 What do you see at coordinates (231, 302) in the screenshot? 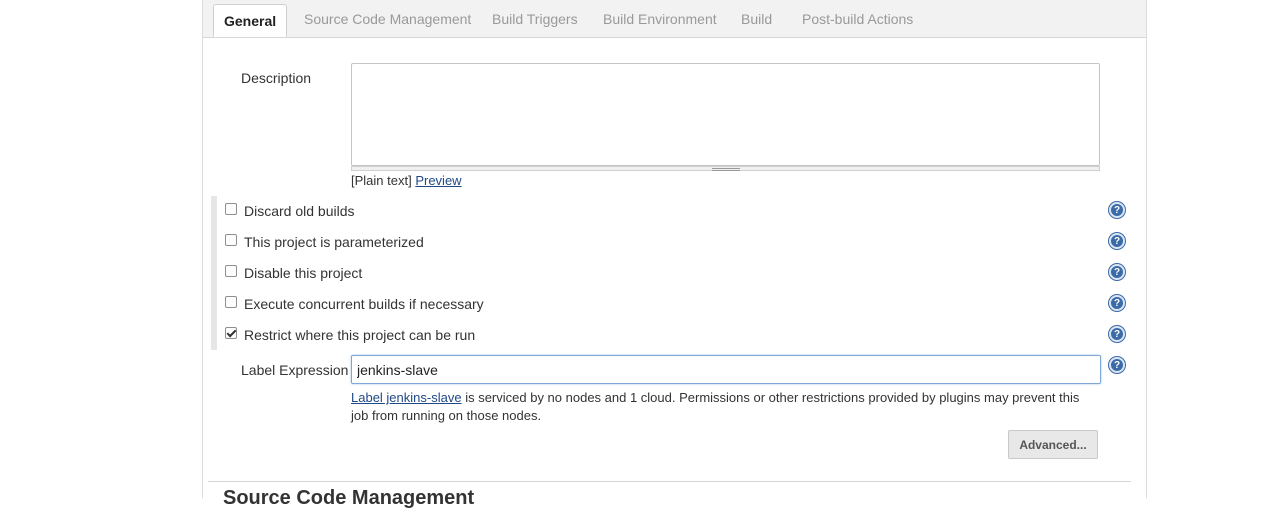
I see `concurrent-builds-checkbox` at bounding box center [231, 302].